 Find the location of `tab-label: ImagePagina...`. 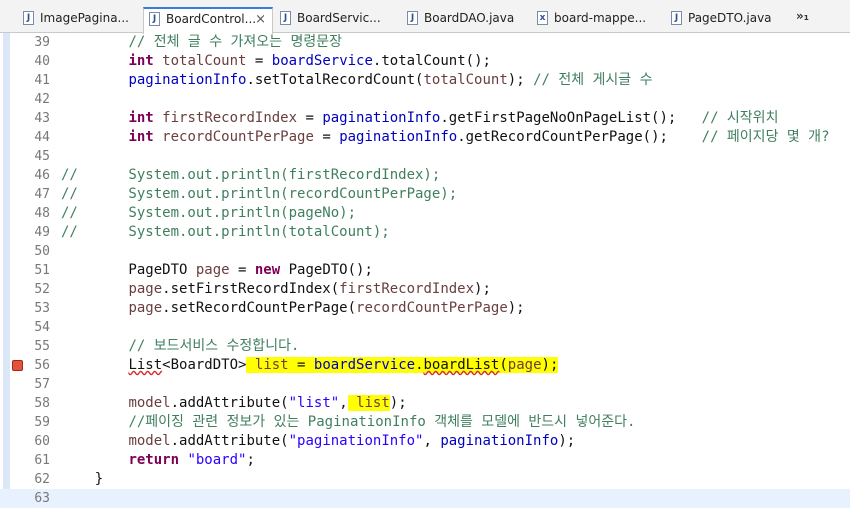

tab-label: ImagePagina... is located at coordinates (84, 18).